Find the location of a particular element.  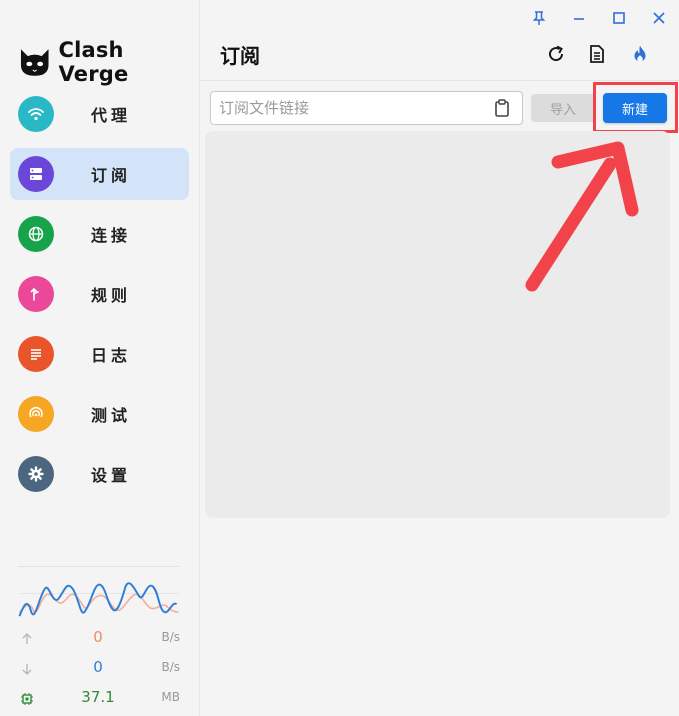

sidebar-item-connections: 连接 is located at coordinates (99, 234).